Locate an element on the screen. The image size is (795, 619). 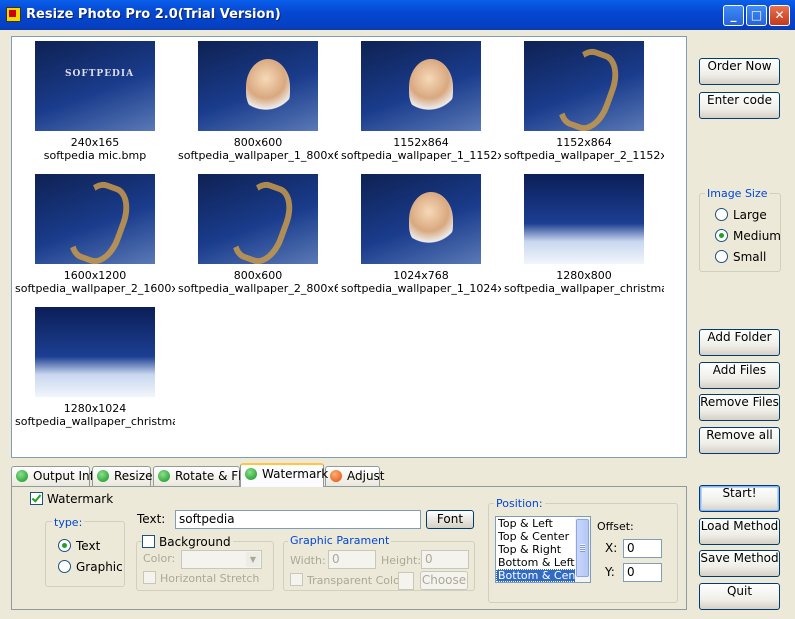
tab-adjust: Adjust is located at coordinates (355, 476).